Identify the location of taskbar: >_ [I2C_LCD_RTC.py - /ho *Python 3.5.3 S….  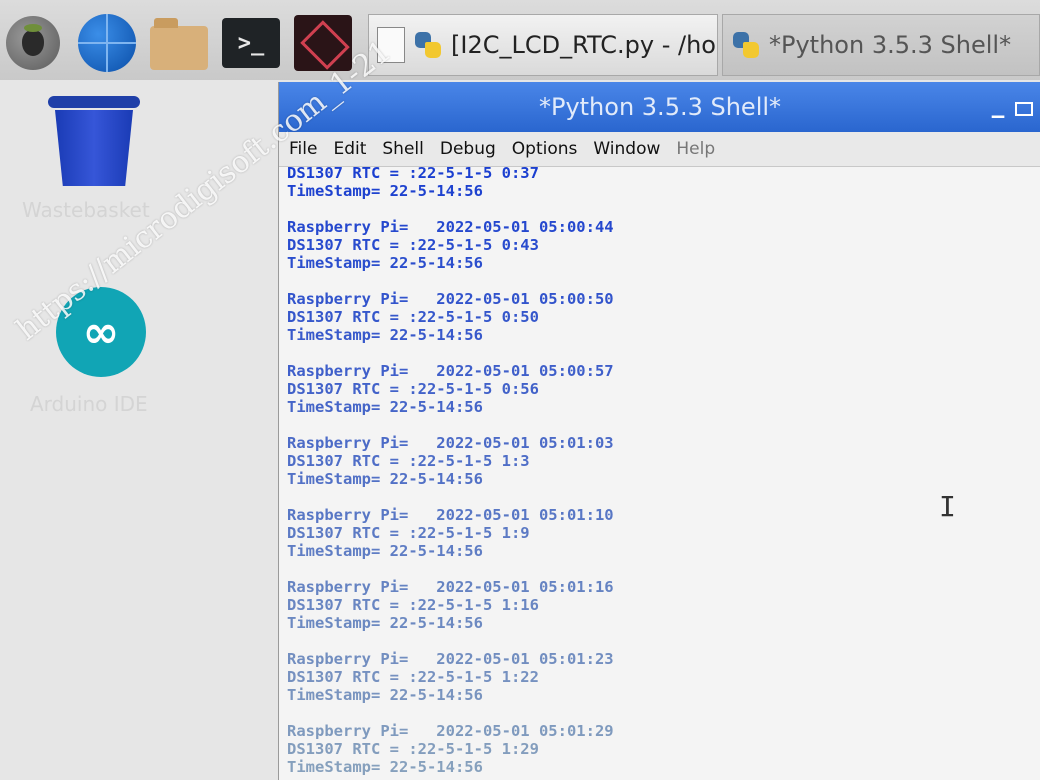
(520, 40).